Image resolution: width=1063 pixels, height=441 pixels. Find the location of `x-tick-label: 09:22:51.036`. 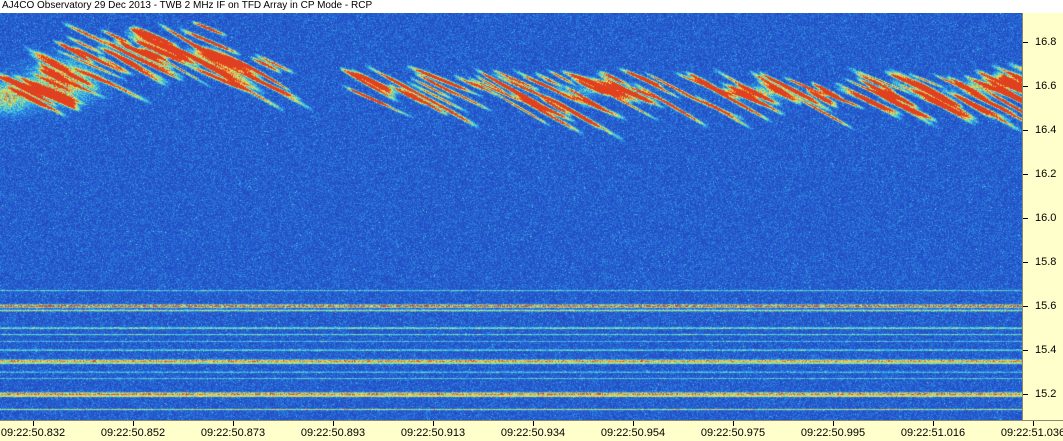

x-tick-label: 09:22:51.036 is located at coordinates (1031, 433).